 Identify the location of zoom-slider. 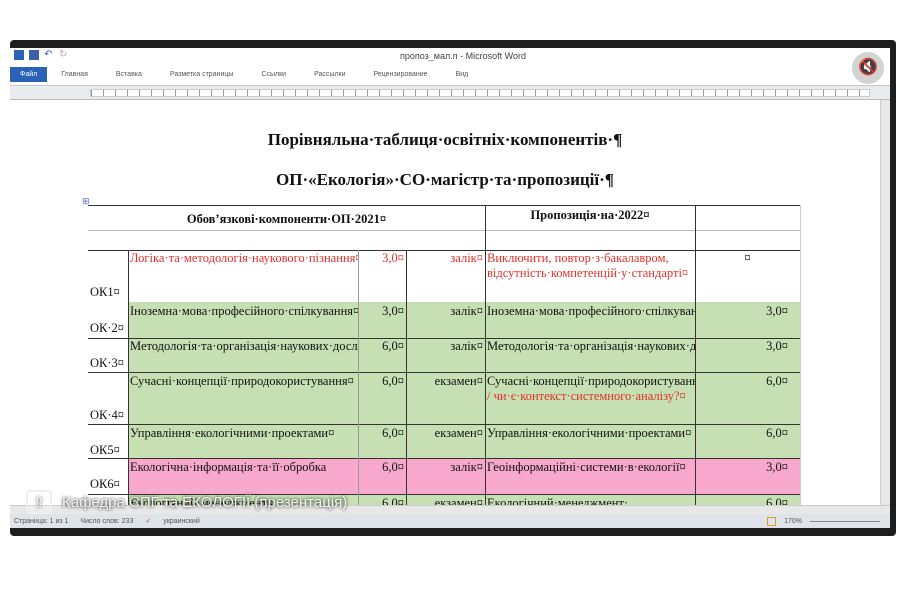
(845, 521).